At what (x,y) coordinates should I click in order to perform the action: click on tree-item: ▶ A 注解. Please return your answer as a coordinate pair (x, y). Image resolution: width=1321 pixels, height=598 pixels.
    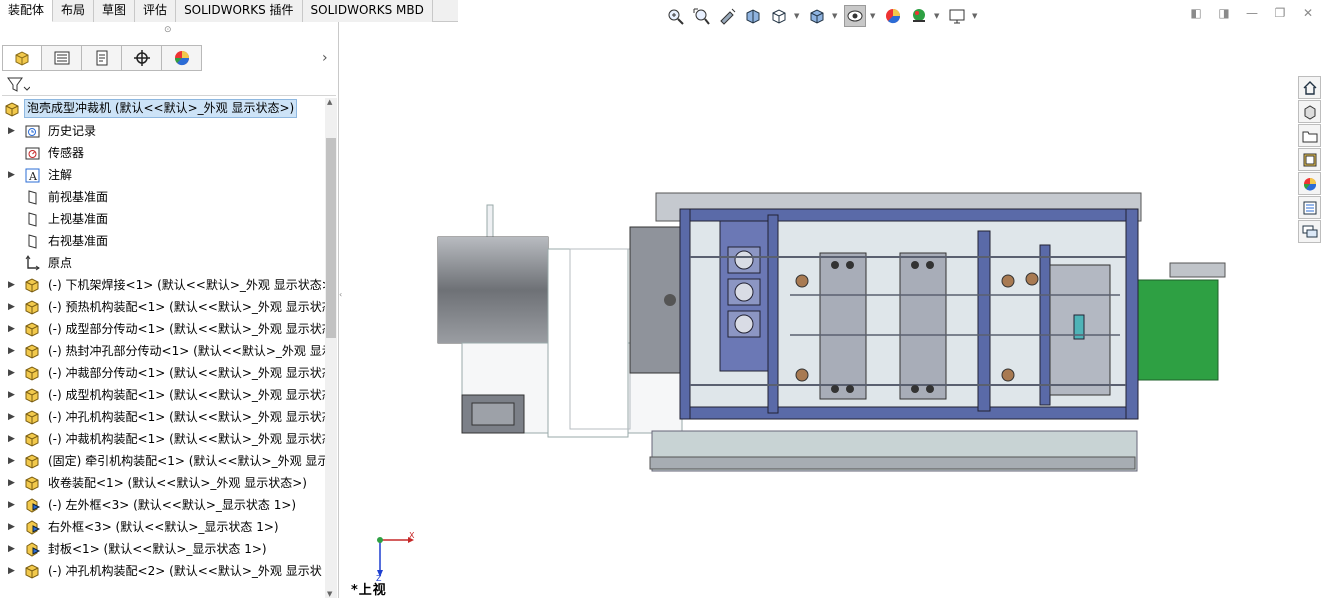
    Looking at the image, I should click on (162, 175).